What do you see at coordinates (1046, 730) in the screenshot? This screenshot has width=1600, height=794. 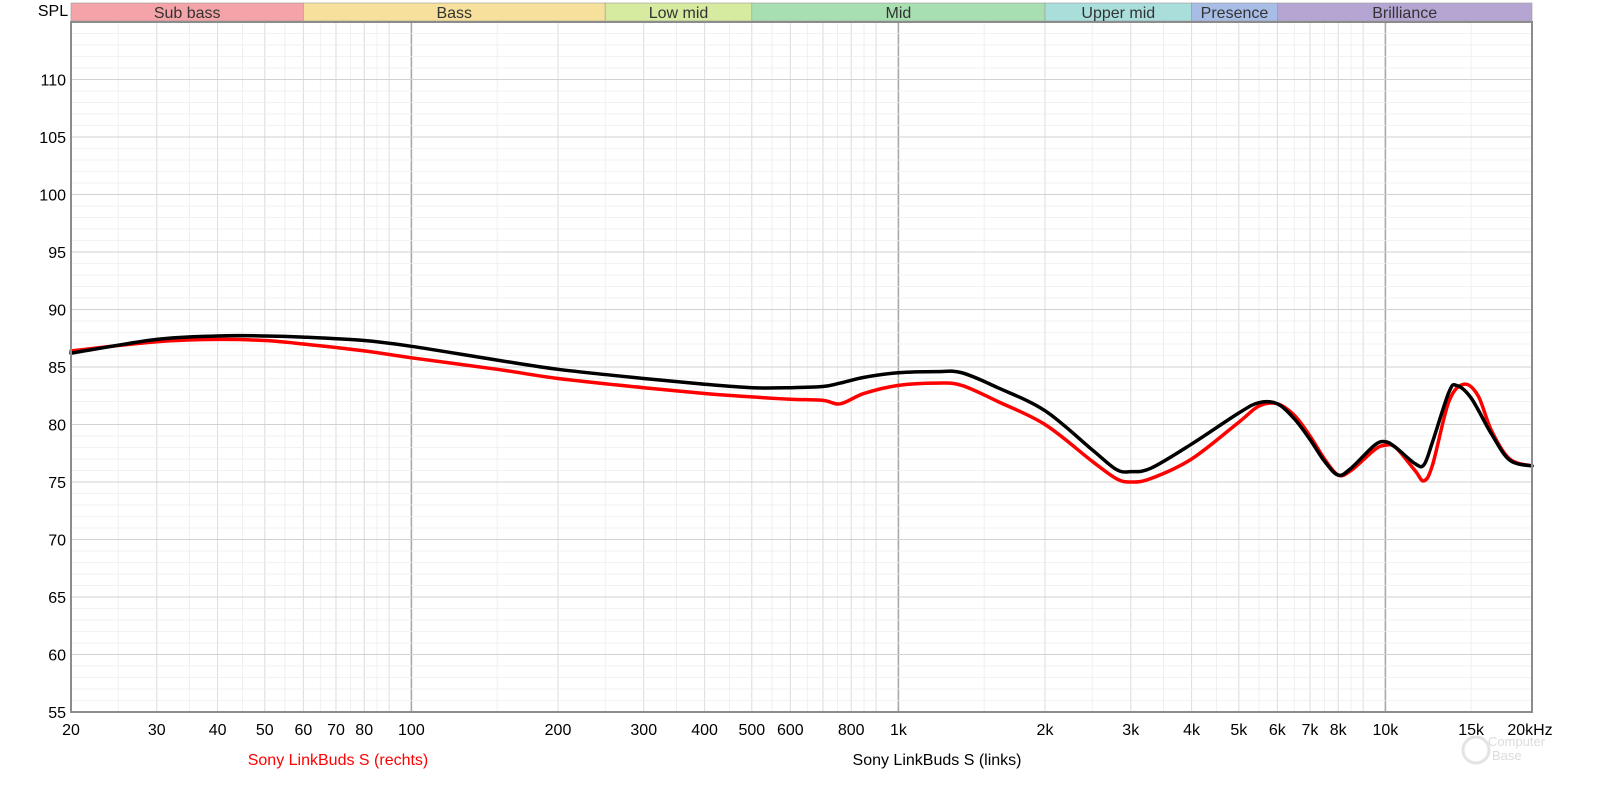 I see `x-tick-label: 2k` at bounding box center [1046, 730].